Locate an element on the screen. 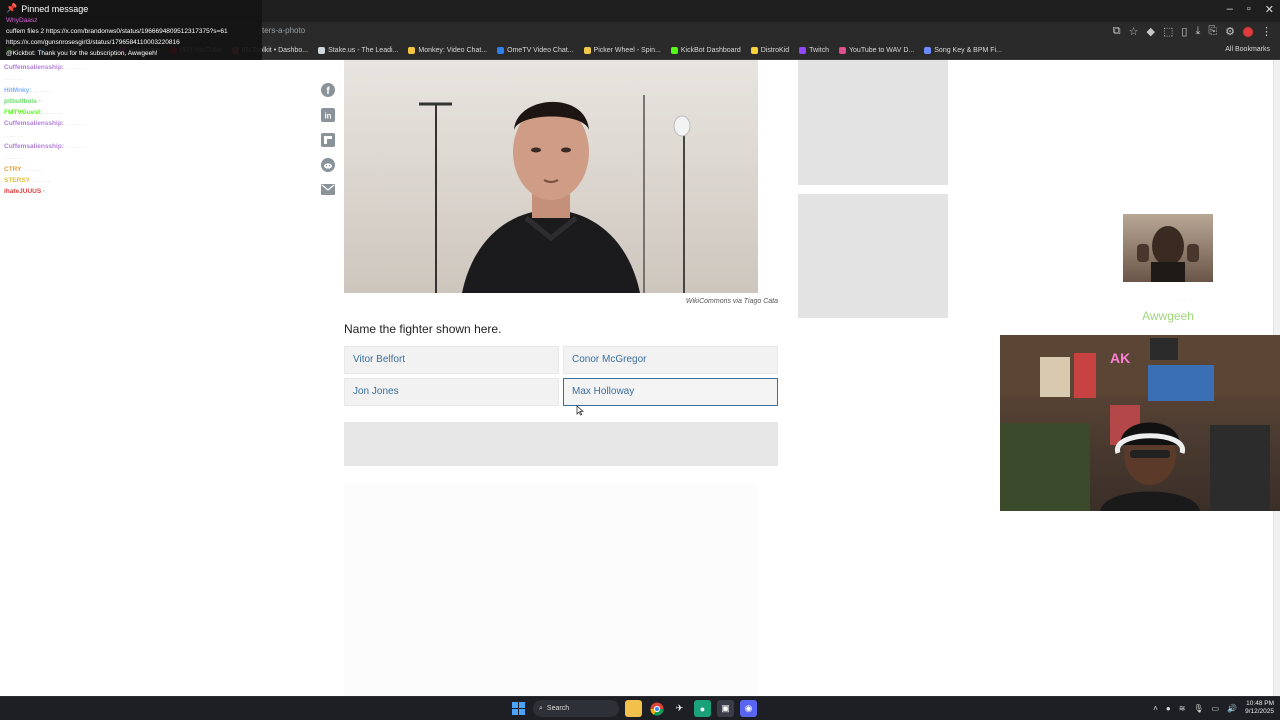  all-bookmarks-button: All Bookmarks is located at coordinates (1247, 49).